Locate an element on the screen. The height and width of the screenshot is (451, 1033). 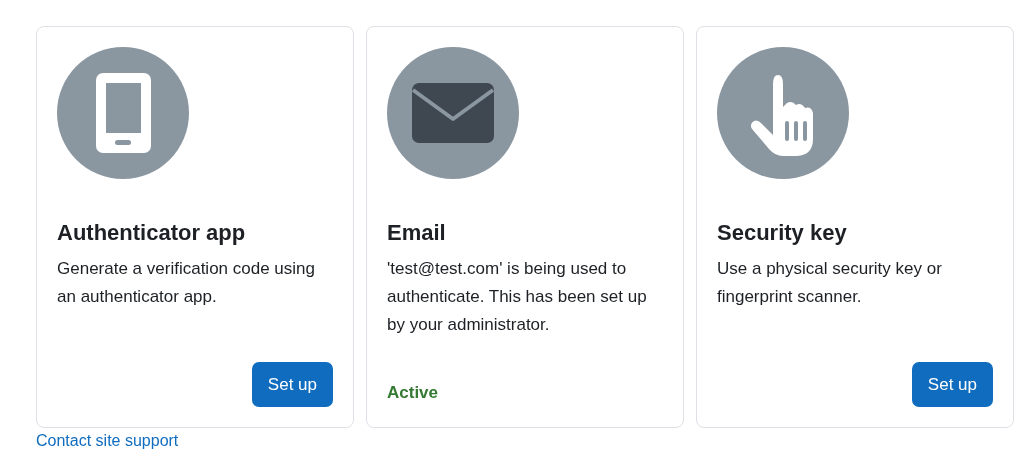
status-label: Active is located at coordinates (413, 393).